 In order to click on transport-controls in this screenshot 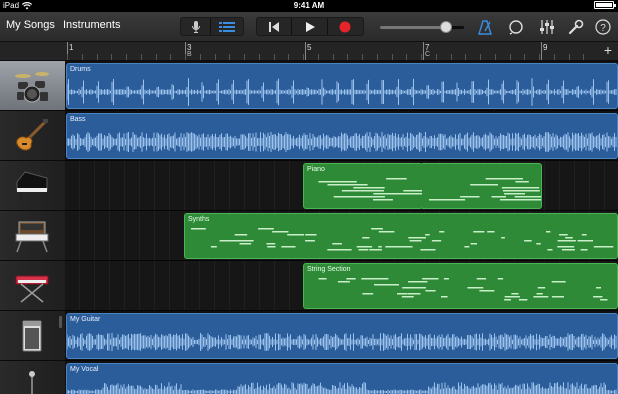, I will do `click(310, 26)`.